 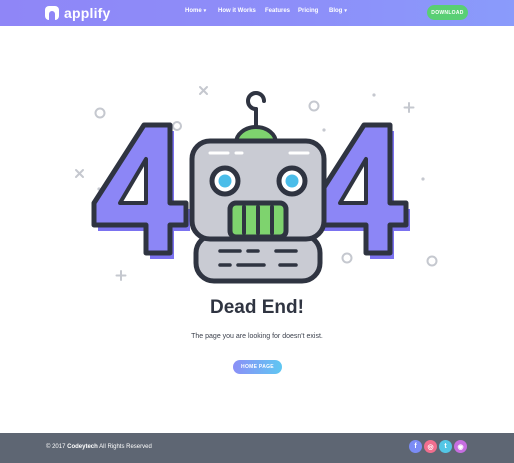 I want to click on robot, so click(x=258, y=187).